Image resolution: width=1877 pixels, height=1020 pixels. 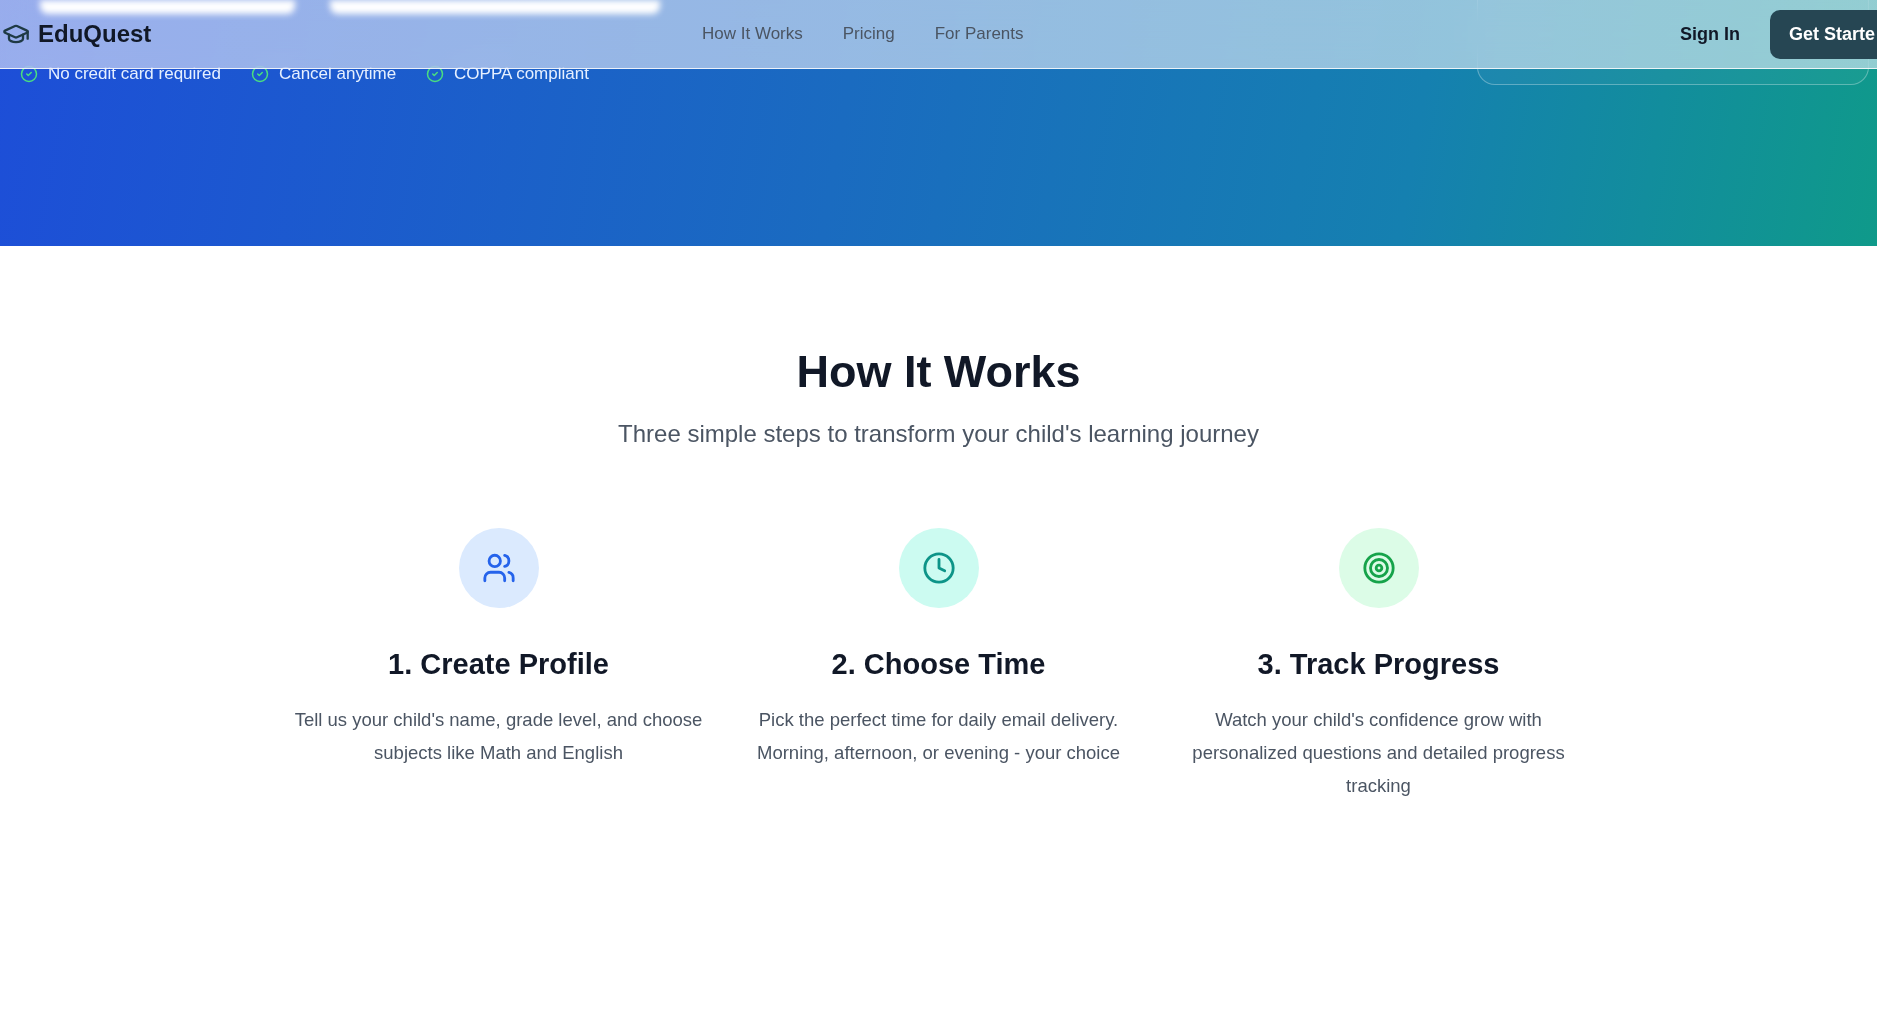 What do you see at coordinates (1378, 664) in the screenshot?
I see `step-title: 3. Track Progress` at bounding box center [1378, 664].